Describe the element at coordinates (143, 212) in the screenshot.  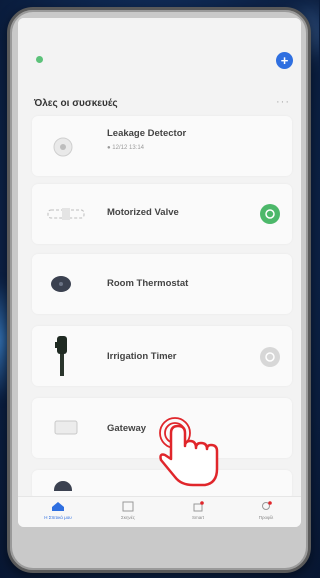
I see `device-name: Motorized Valve` at that location.